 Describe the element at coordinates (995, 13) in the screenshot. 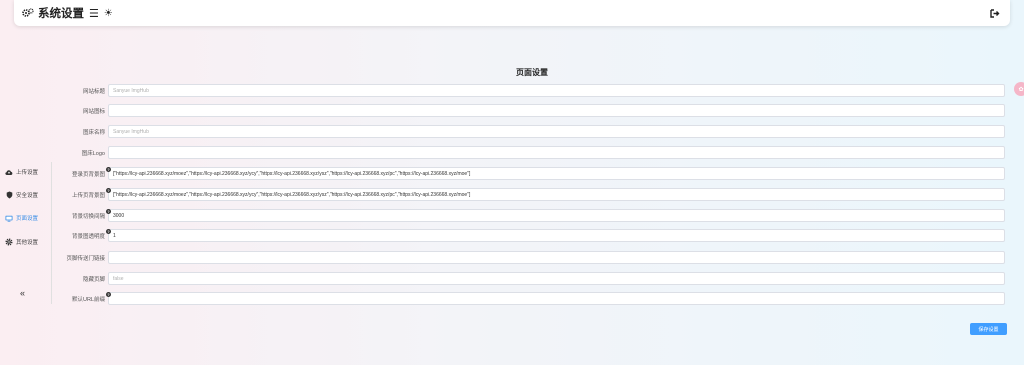

I see `logout-icon` at that location.